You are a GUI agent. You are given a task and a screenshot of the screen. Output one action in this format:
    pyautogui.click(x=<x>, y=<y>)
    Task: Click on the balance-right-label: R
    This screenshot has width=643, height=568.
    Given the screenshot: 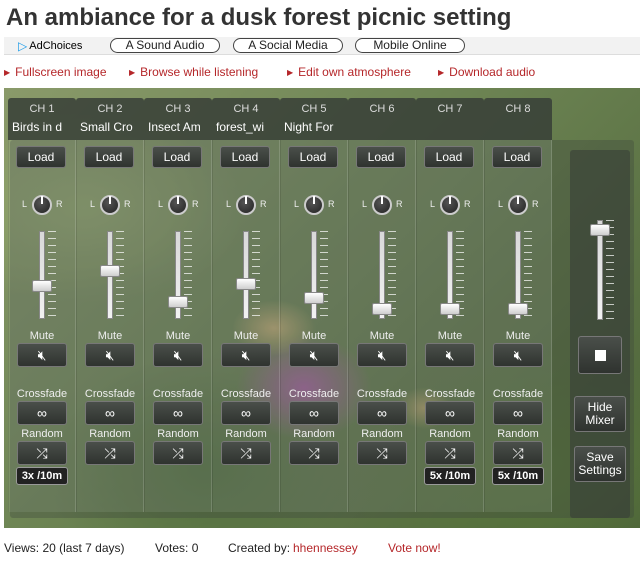 What is the action you would take?
    pyautogui.click(x=467, y=204)
    